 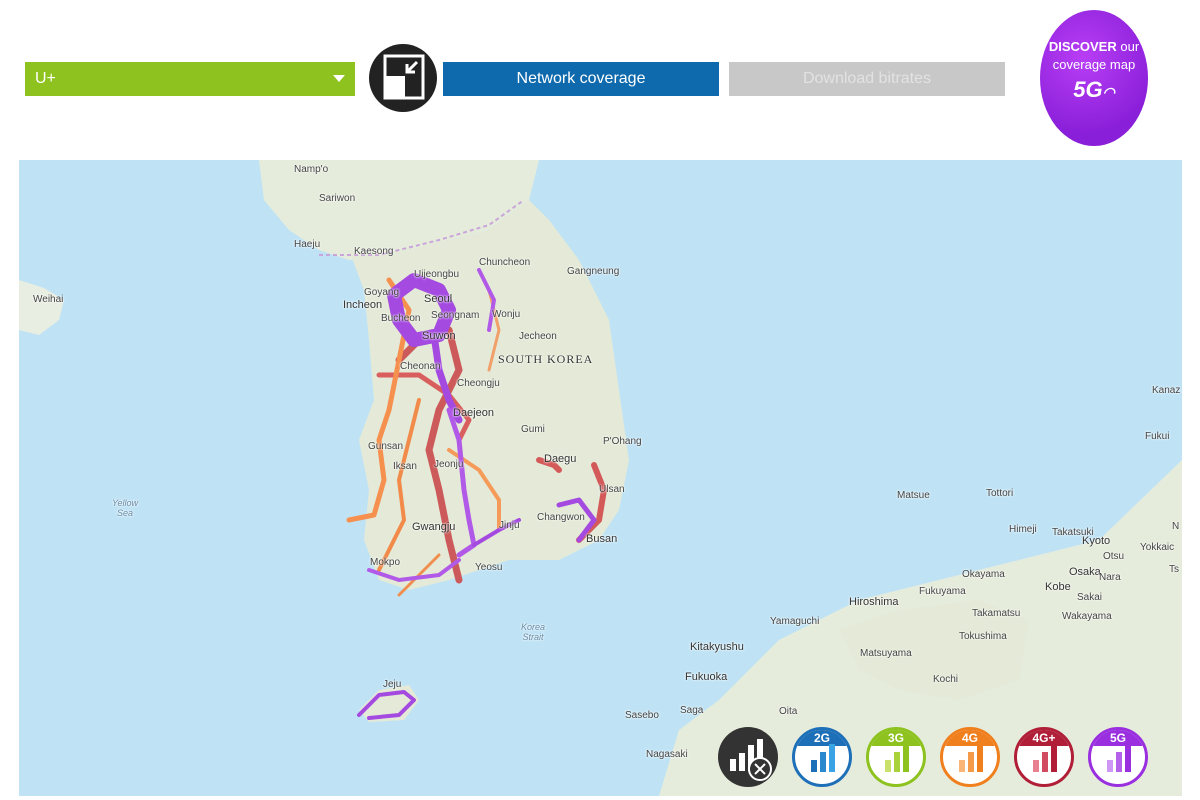 What do you see at coordinates (1108, 92) in the screenshot?
I see `wifi-icon: ◠` at bounding box center [1108, 92].